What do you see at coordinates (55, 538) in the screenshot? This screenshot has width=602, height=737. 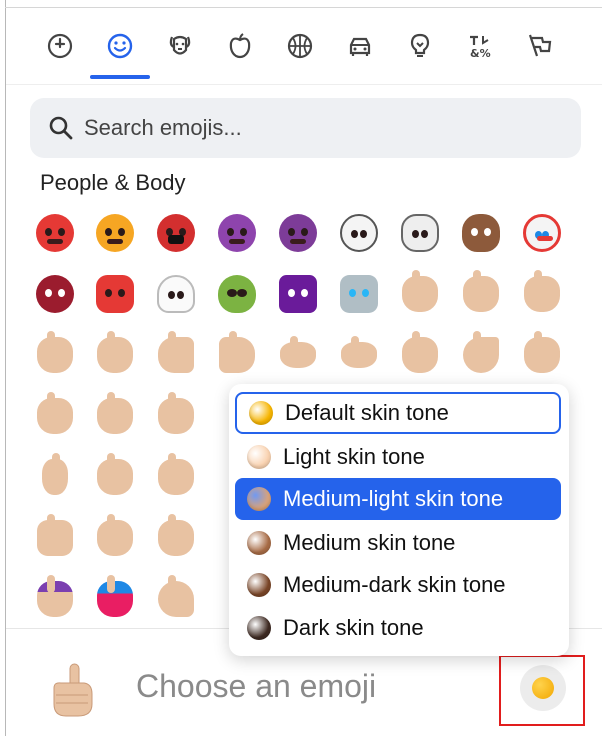 I see `emoji-right-facing-fist` at bounding box center [55, 538].